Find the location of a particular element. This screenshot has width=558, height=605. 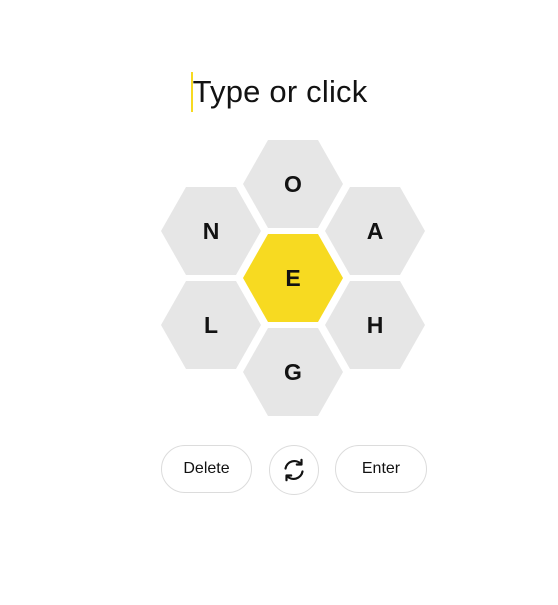

shuffle-button is located at coordinates (294, 470).